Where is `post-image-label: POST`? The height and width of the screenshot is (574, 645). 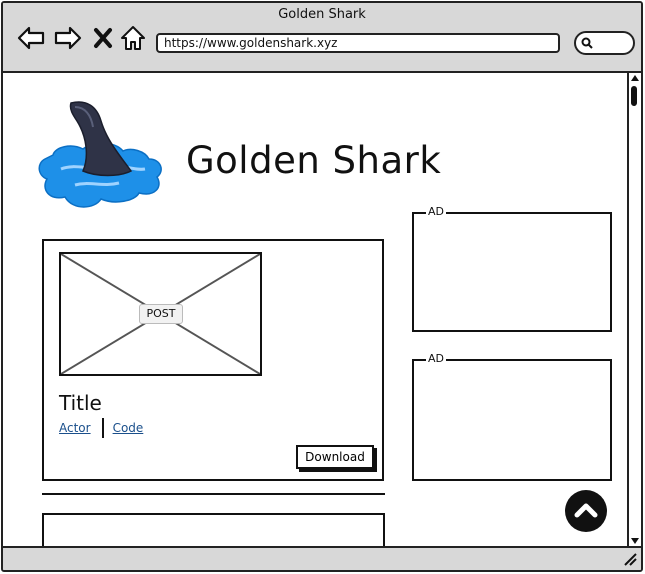
post-image-label: POST is located at coordinates (161, 314).